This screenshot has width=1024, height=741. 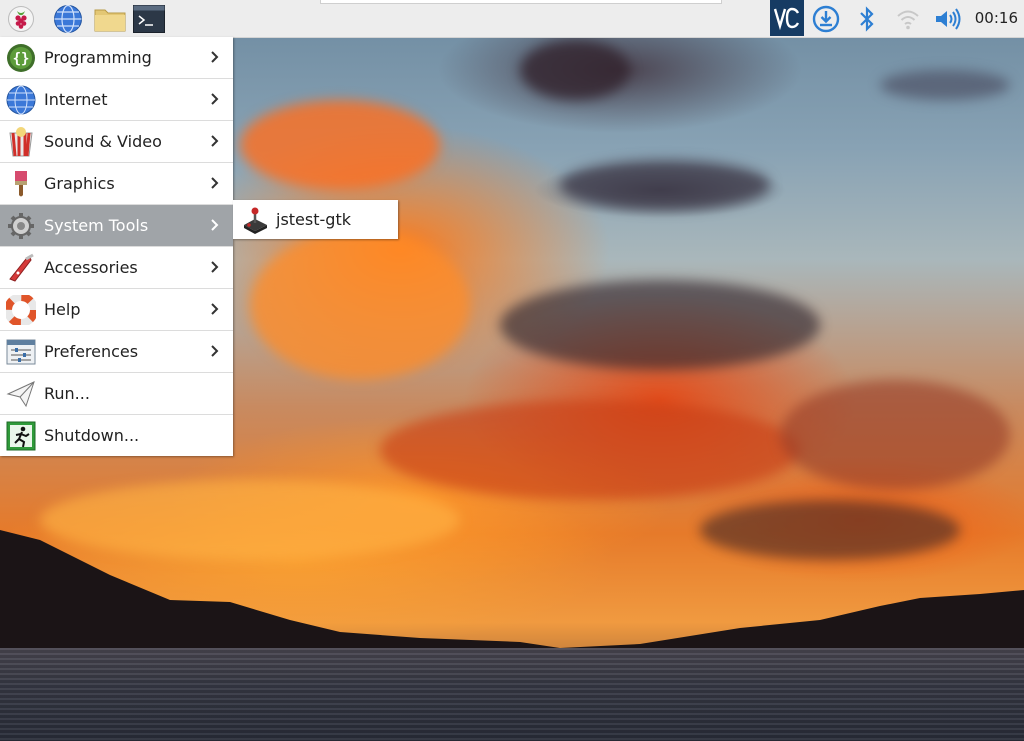 What do you see at coordinates (255, 220) in the screenshot?
I see `joystick-icon` at bounding box center [255, 220].